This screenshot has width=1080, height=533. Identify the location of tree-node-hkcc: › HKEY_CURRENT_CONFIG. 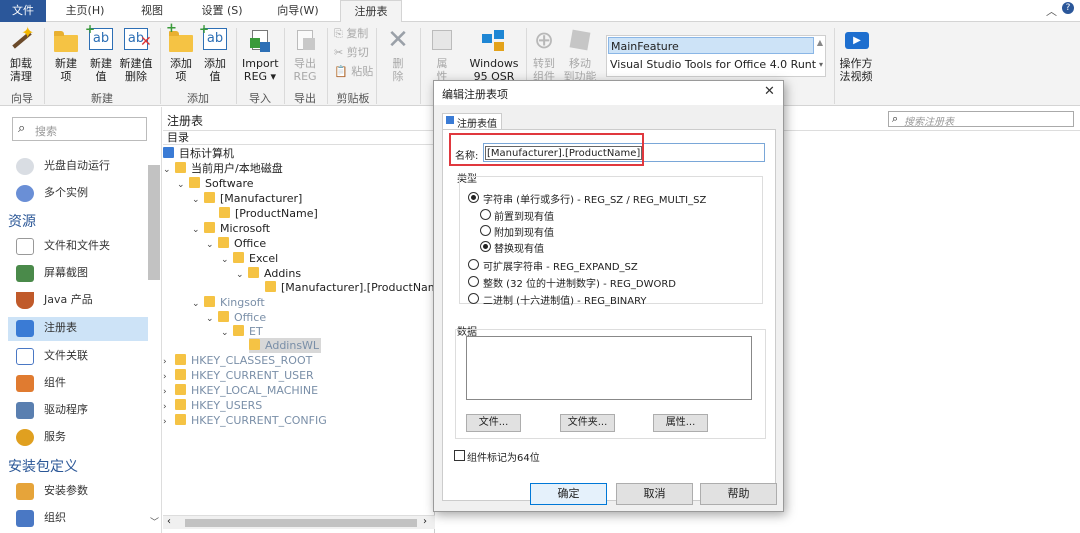
(245, 420).